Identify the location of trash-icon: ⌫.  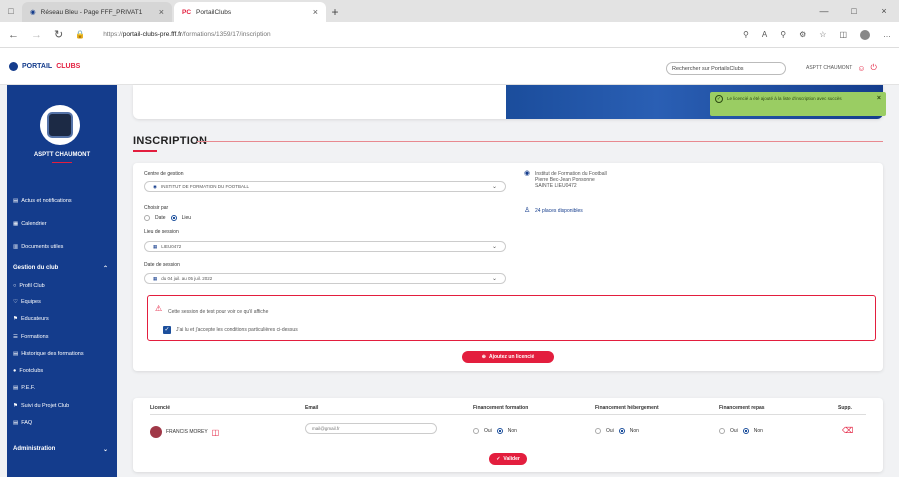
(847, 430).